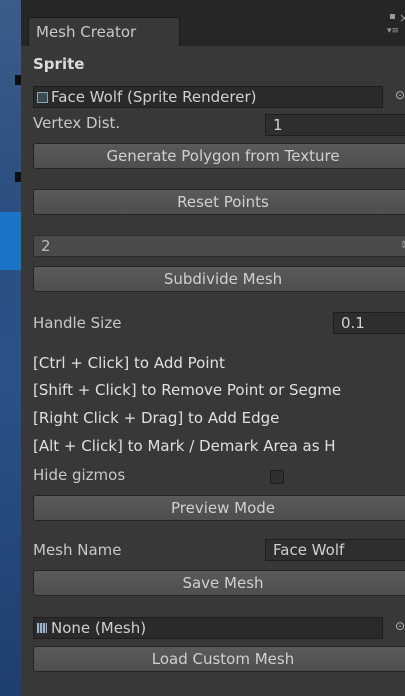 The height and width of the screenshot is (696, 405). What do you see at coordinates (99, 628) in the screenshot?
I see `mesh-object-value: None (Mesh)` at bounding box center [99, 628].